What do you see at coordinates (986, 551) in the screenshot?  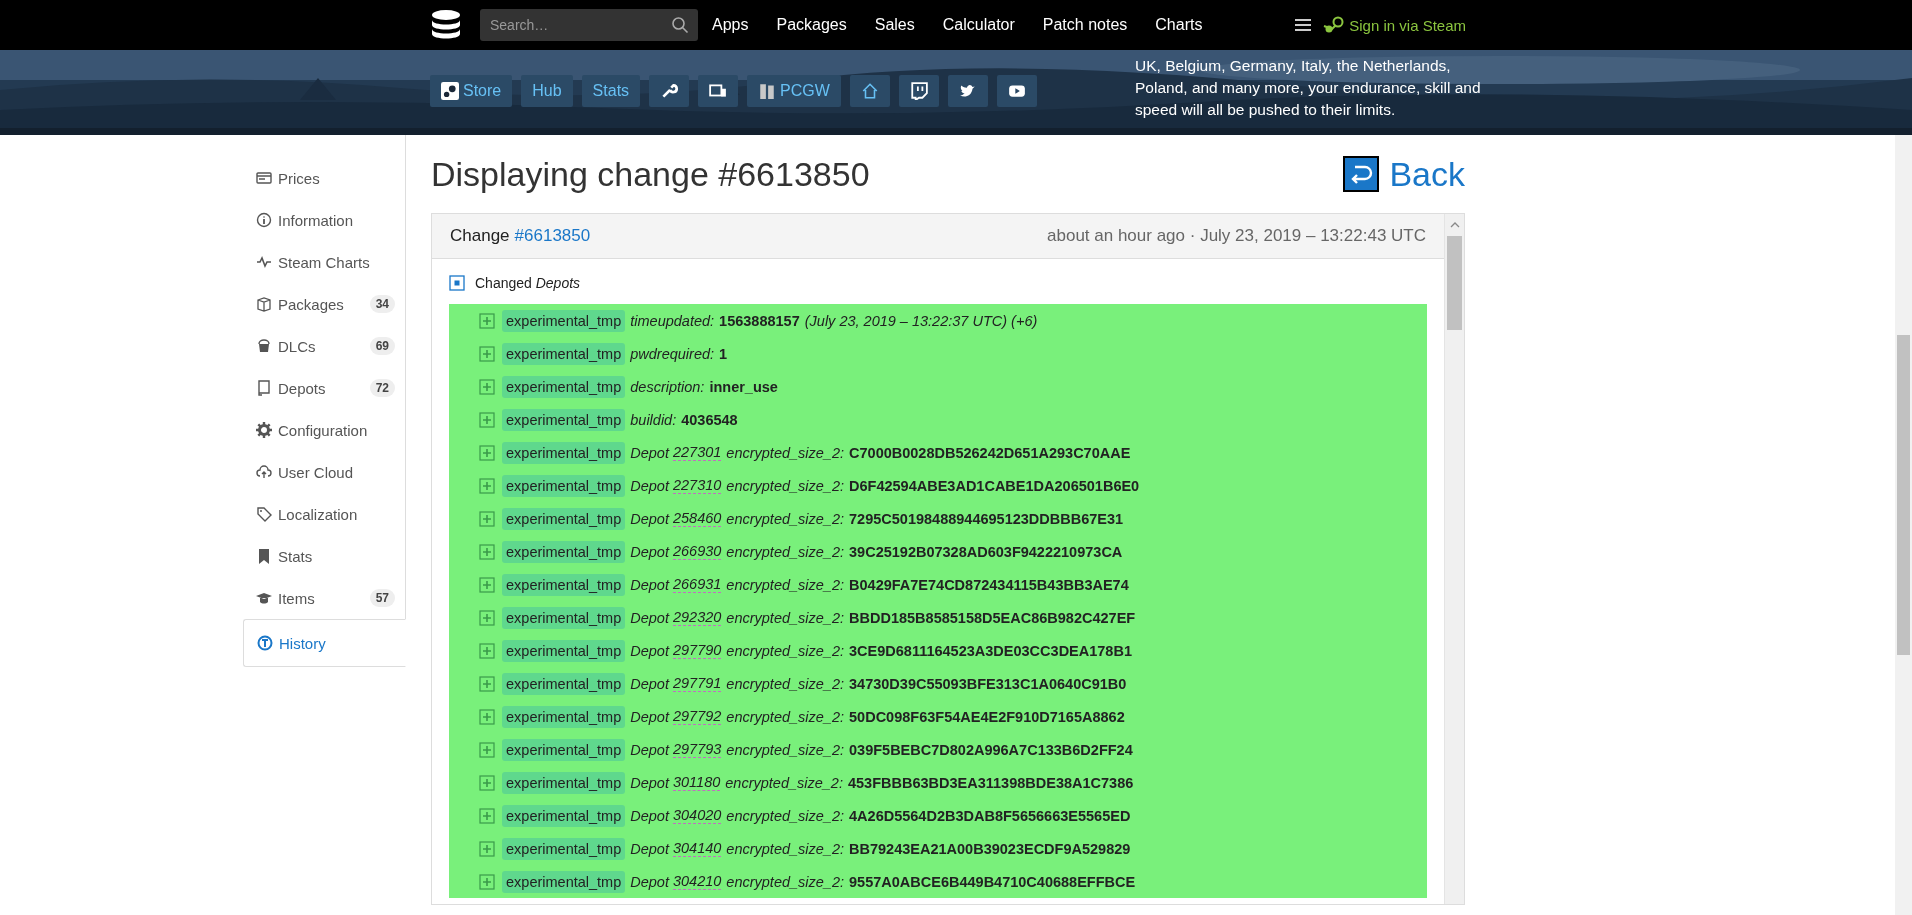 I see `field-value: 39C25192B07328AD603F9422210973CA` at bounding box center [986, 551].